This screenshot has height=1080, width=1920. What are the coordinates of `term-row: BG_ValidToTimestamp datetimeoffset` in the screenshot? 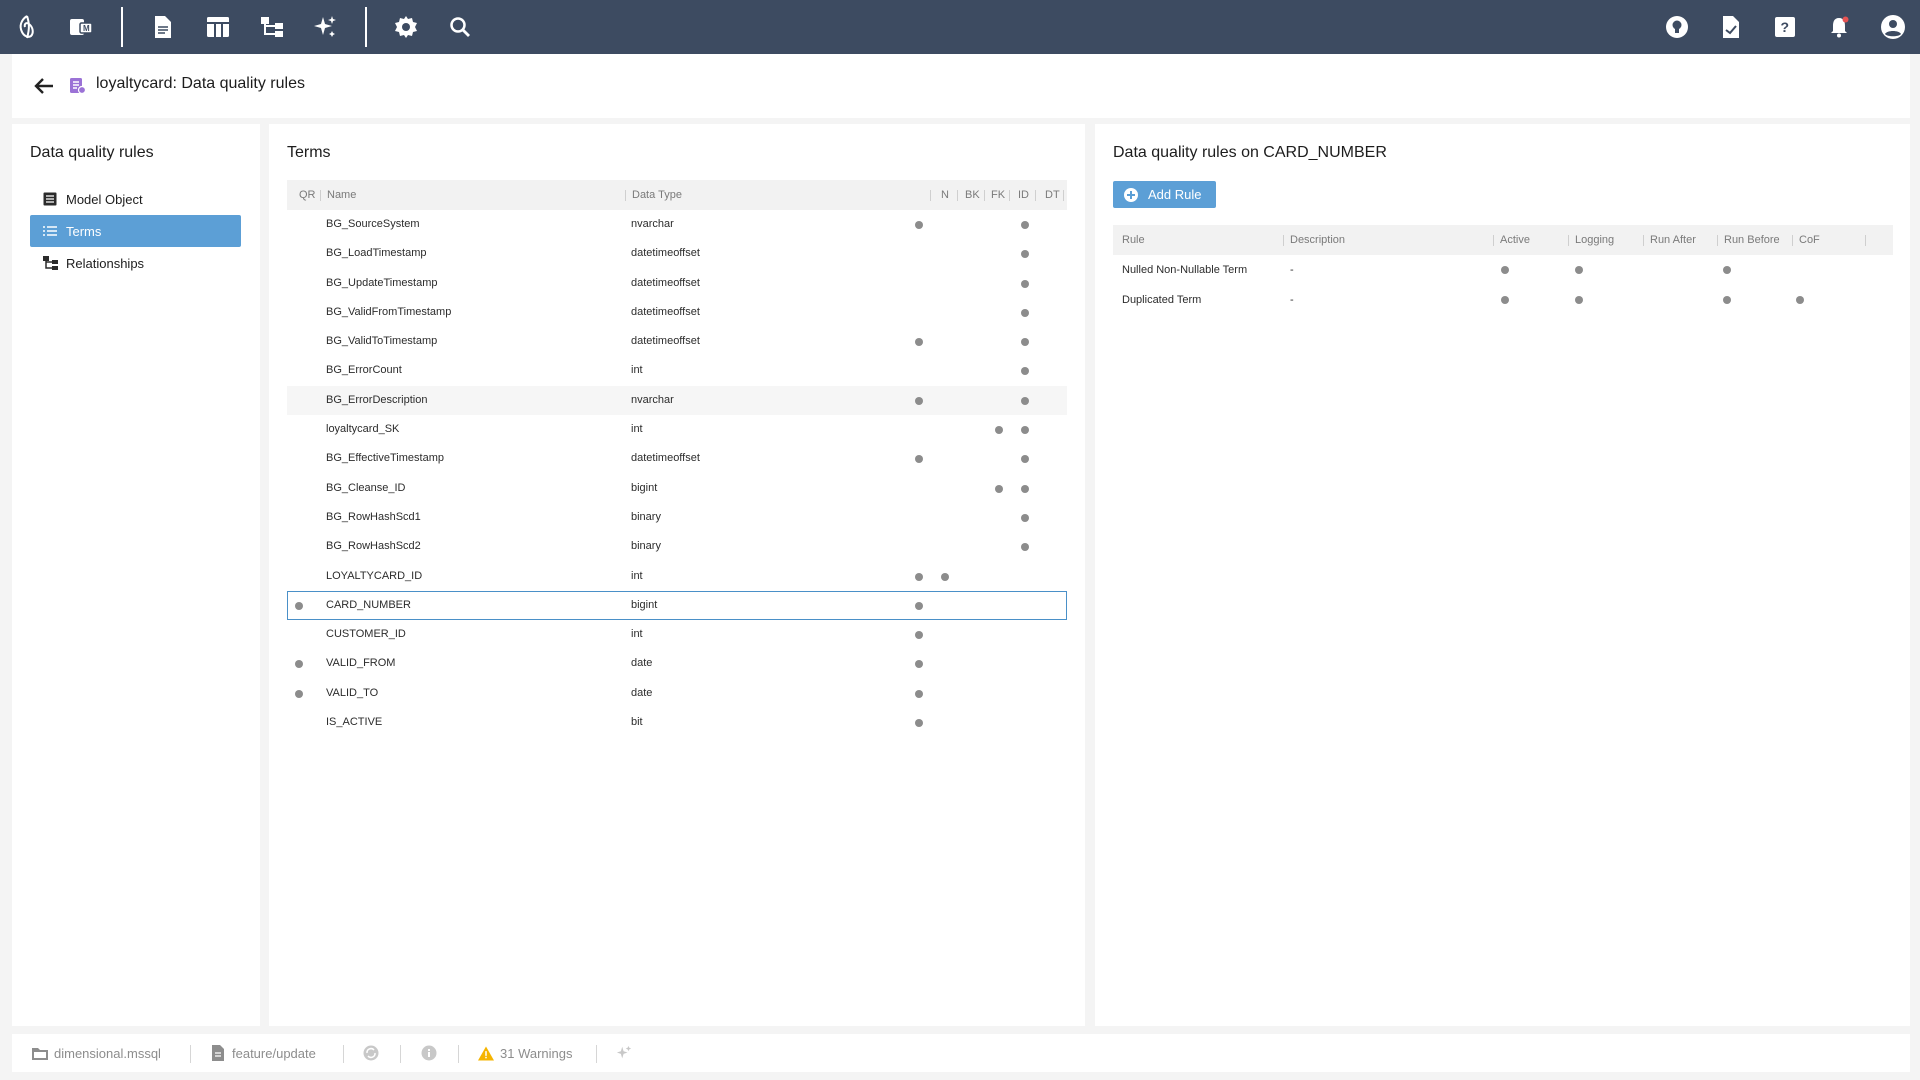 It's located at (677, 341).